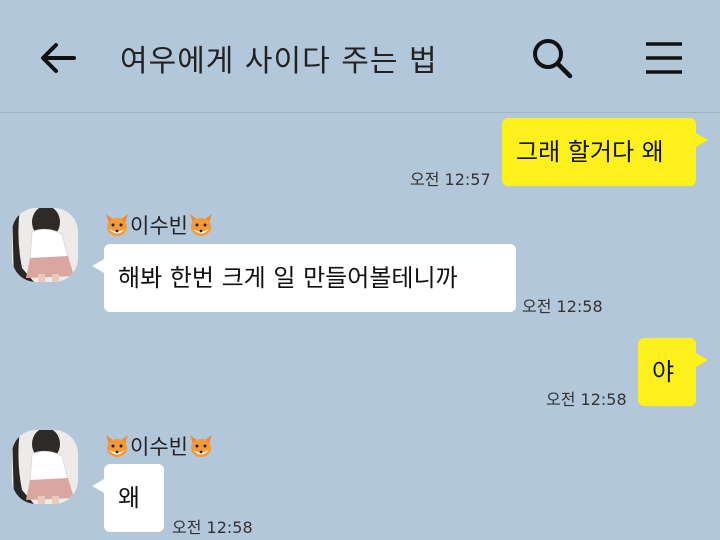 Image resolution: width=720 pixels, height=540 pixels. Describe the element at coordinates (663, 372) in the screenshot. I see `message-text: 야` at that location.